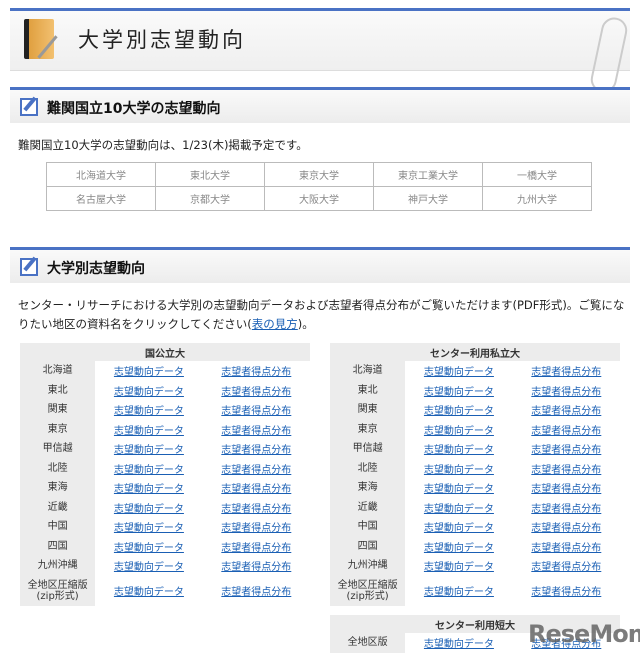 Image resolution: width=640 pixels, height=658 pixels. What do you see at coordinates (162, 40) in the screenshot?
I see `page-title: 大学別志望動向` at bounding box center [162, 40].